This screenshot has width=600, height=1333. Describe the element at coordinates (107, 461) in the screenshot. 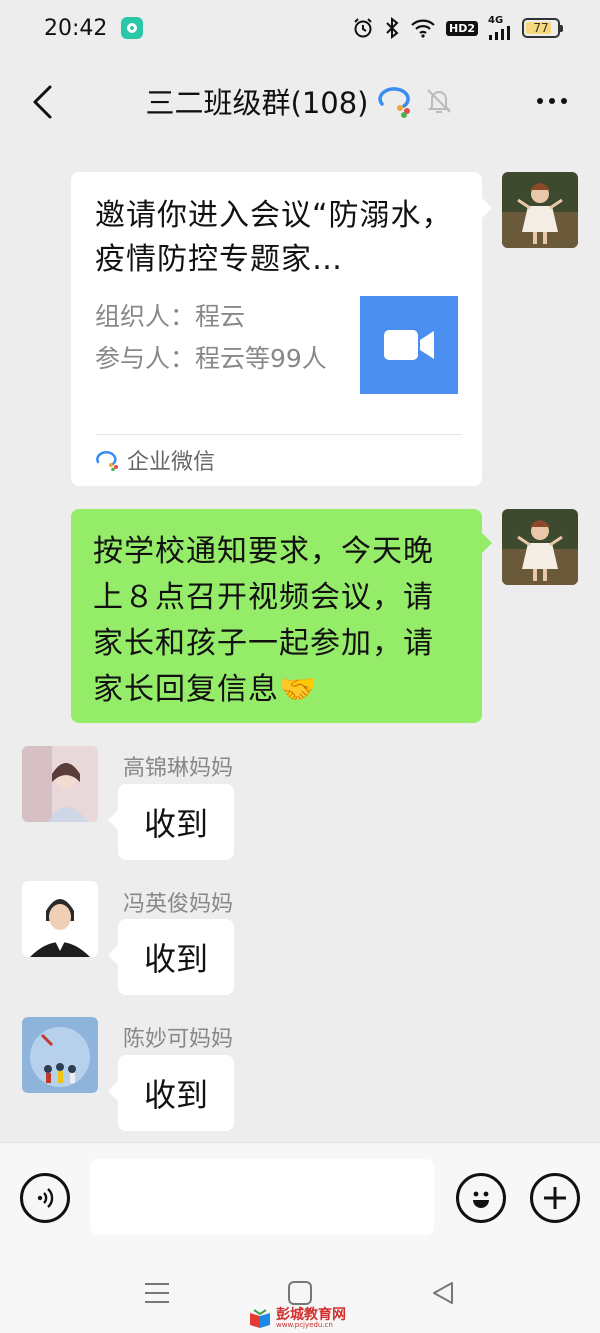

I see `wecom-icon` at that location.